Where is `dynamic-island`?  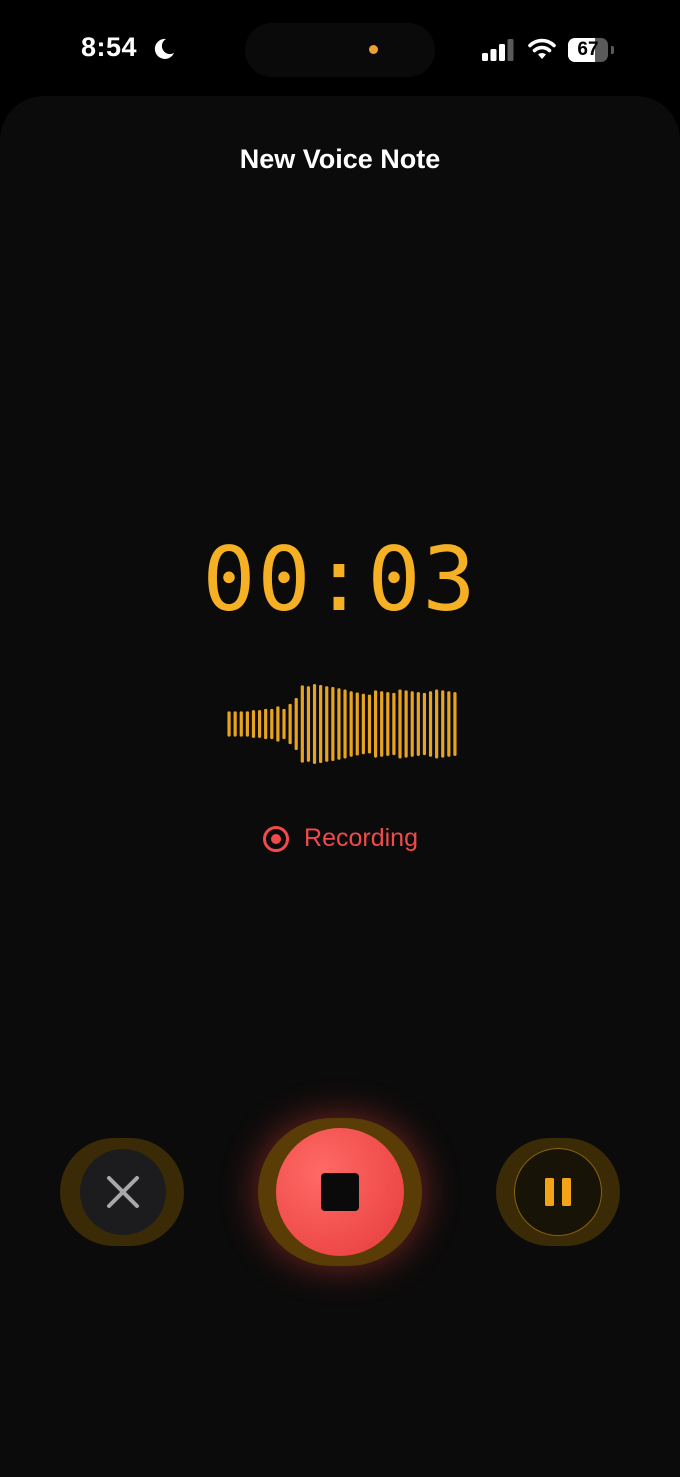 dynamic-island is located at coordinates (340, 50).